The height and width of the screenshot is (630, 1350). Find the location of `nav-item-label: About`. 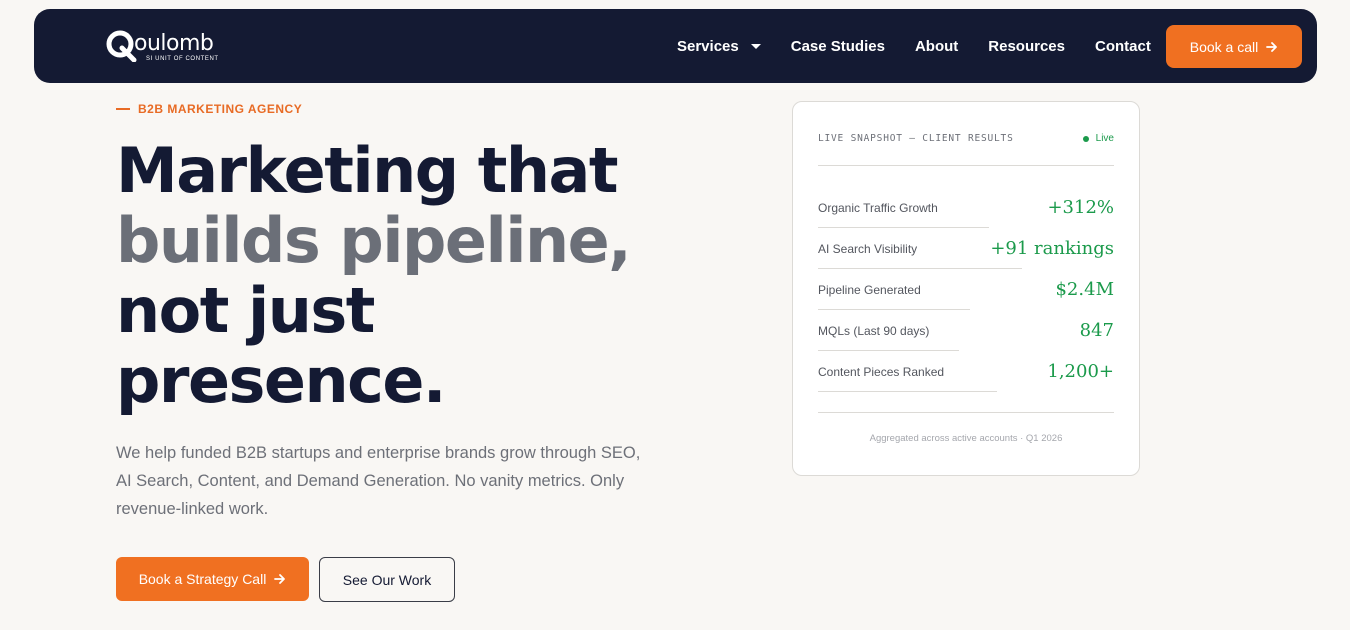

nav-item-label: About is located at coordinates (936, 46).